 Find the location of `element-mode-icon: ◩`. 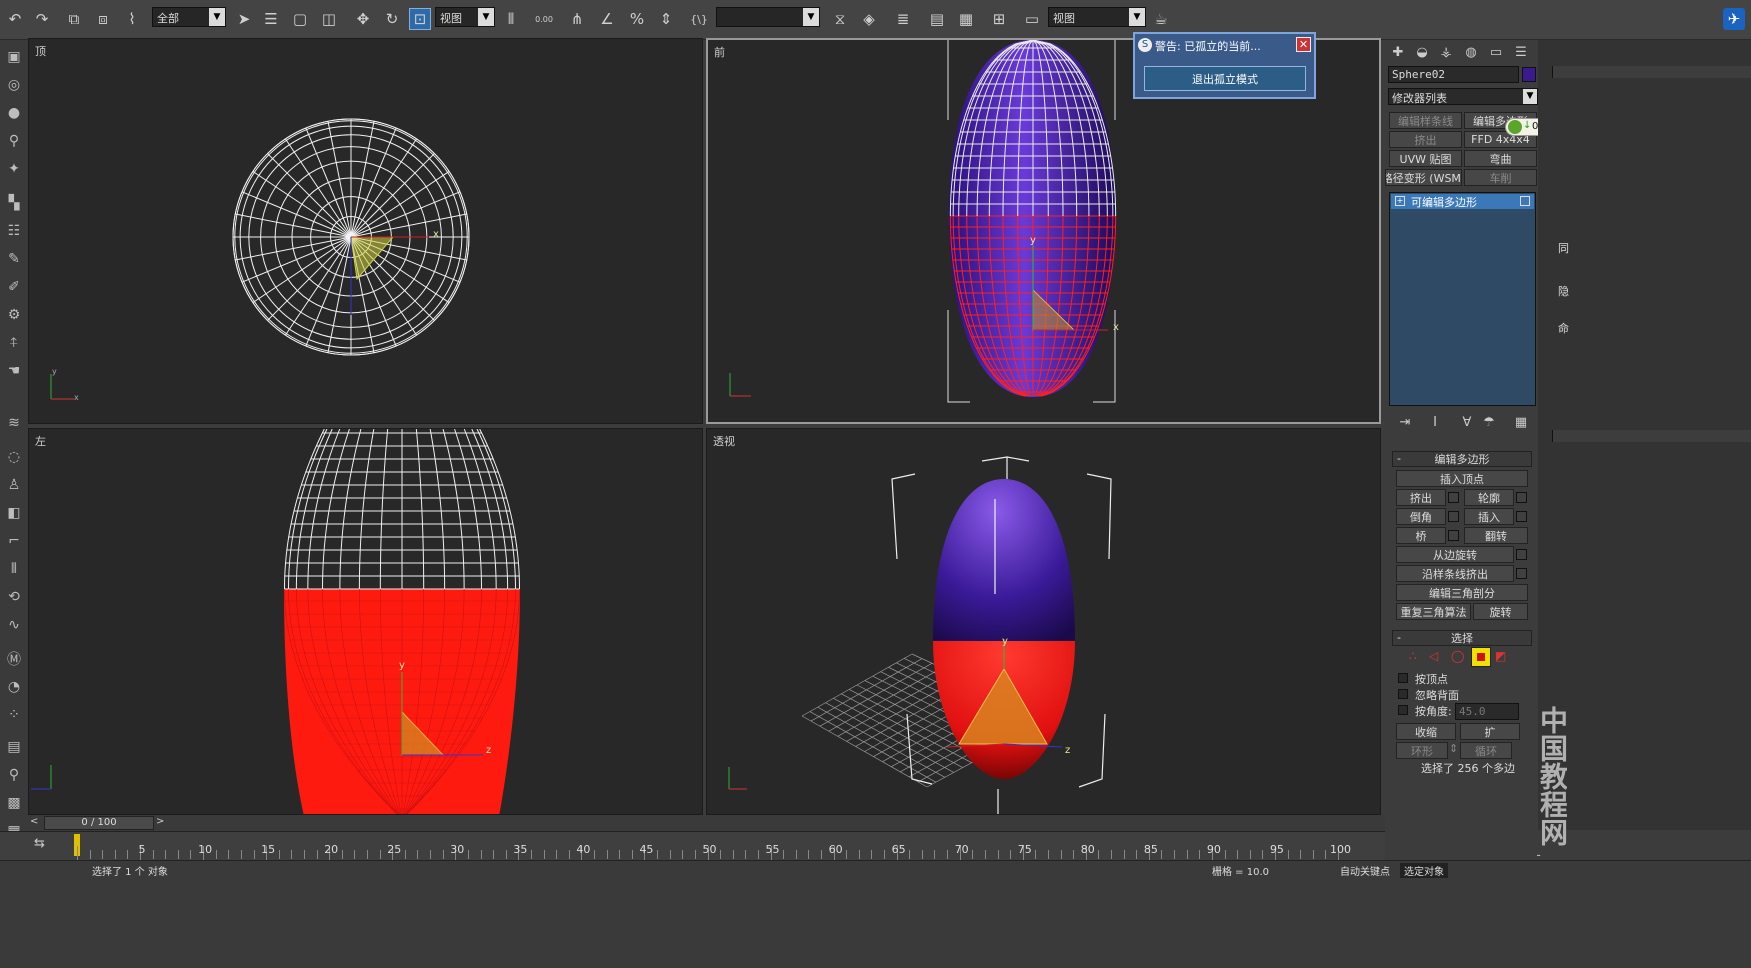

element-mode-icon: ◩ is located at coordinates (1500, 656).